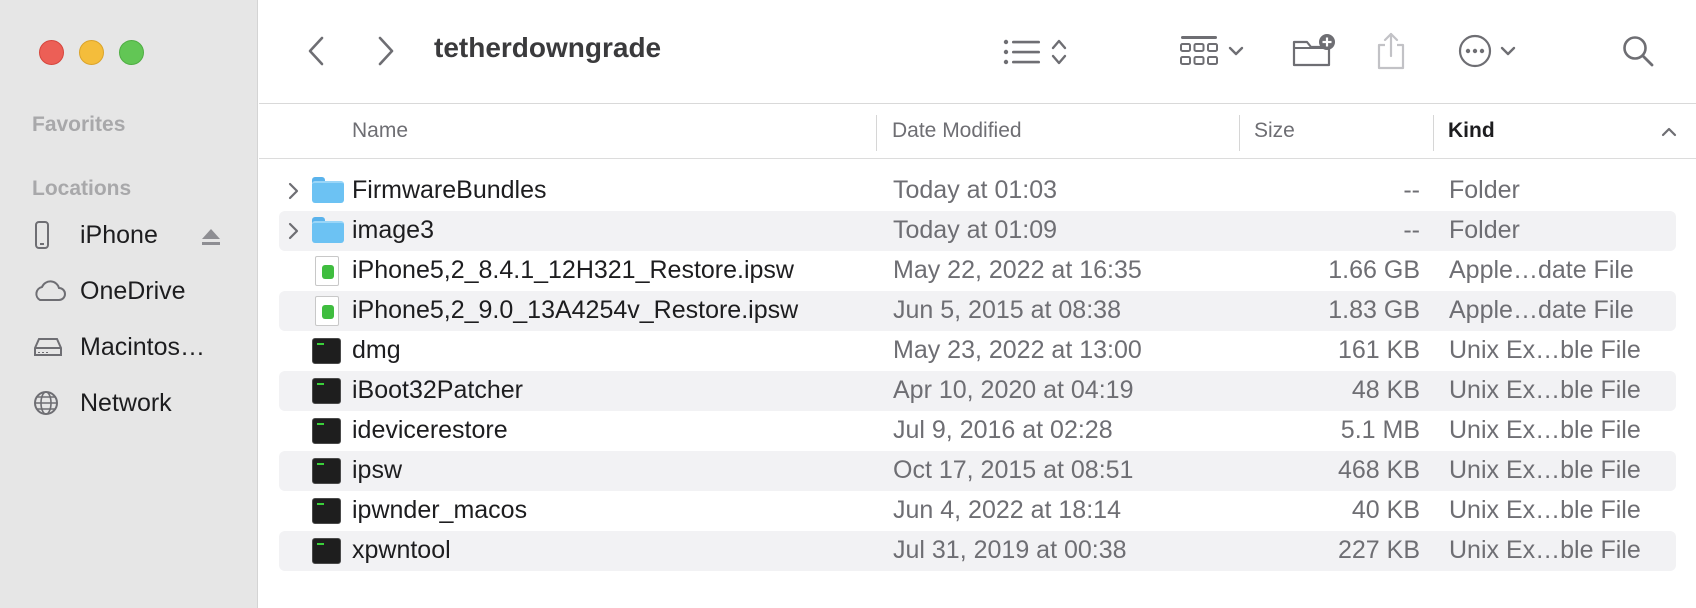 Image resolution: width=1696 pixels, height=608 pixels. What do you see at coordinates (1378, 550) in the screenshot?
I see `file-size: 227 KB` at bounding box center [1378, 550].